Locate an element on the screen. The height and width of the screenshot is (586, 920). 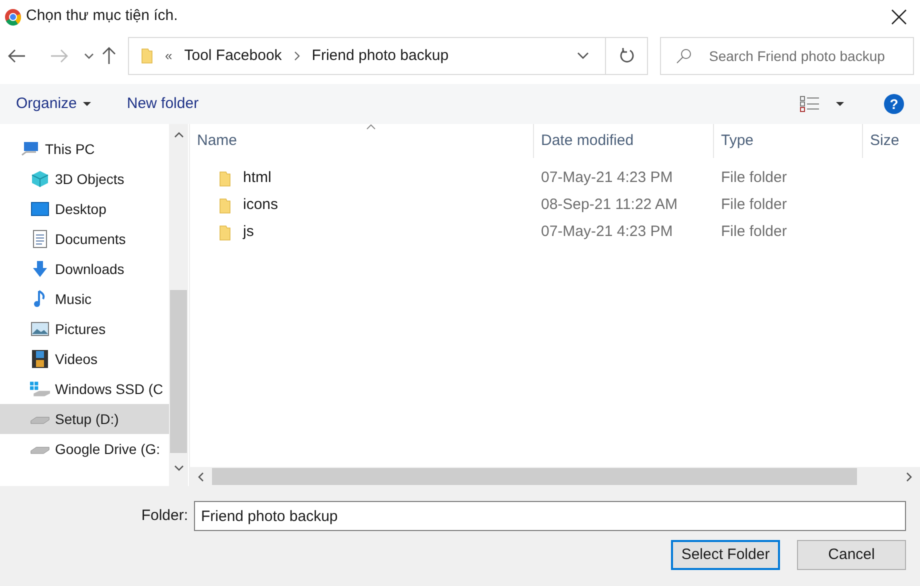
scroll-left-icon is located at coordinates (201, 477).